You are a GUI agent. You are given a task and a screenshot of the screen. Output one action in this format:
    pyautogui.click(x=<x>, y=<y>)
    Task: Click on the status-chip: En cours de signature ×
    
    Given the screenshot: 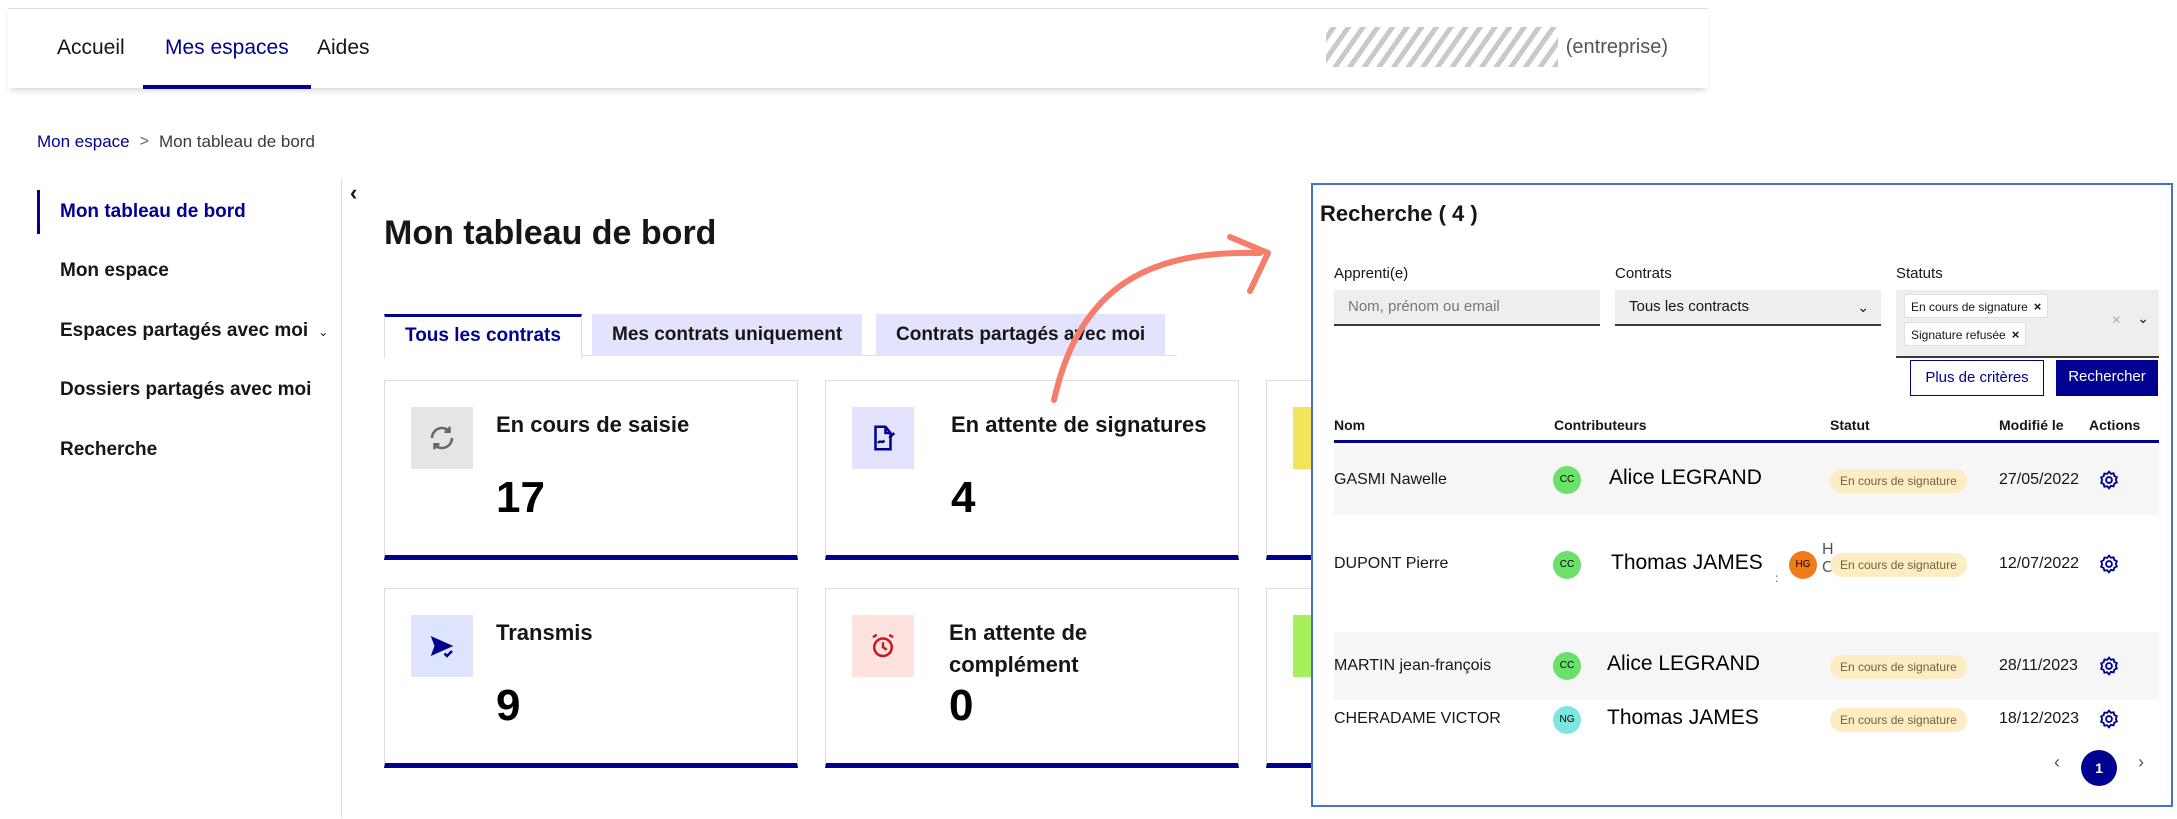 What is the action you would take?
    pyautogui.click(x=1976, y=306)
    